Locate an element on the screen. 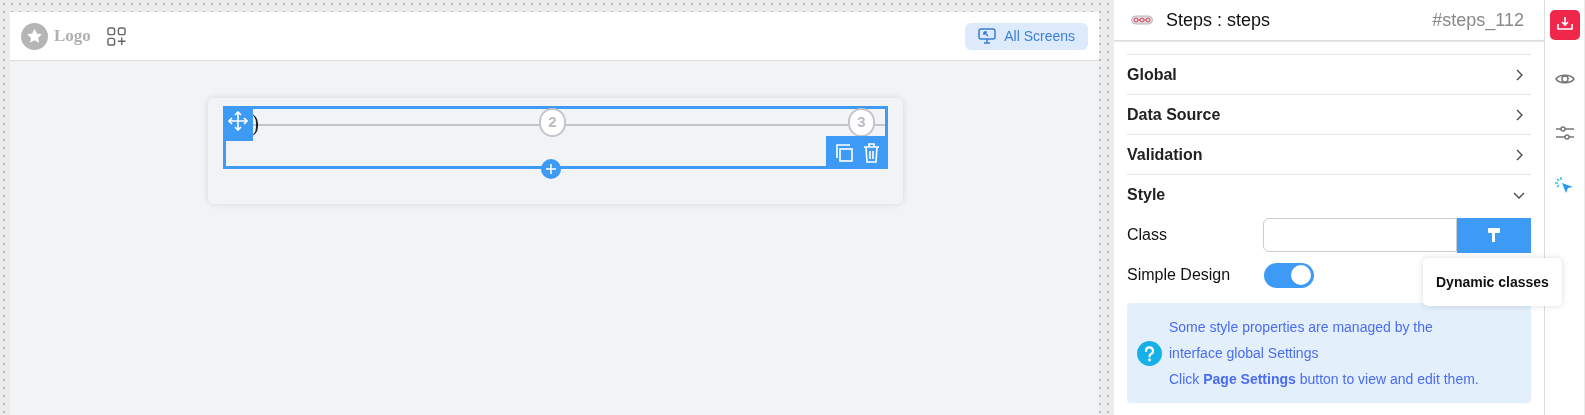 This screenshot has height=415, width=1585. accordion-header: Style is located at coordinates (1329, 195).